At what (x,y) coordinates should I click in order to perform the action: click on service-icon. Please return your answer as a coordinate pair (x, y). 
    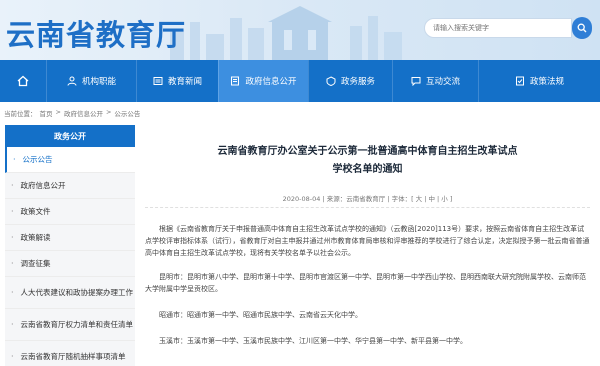
    Looking at the image, I should click on (331, 81).